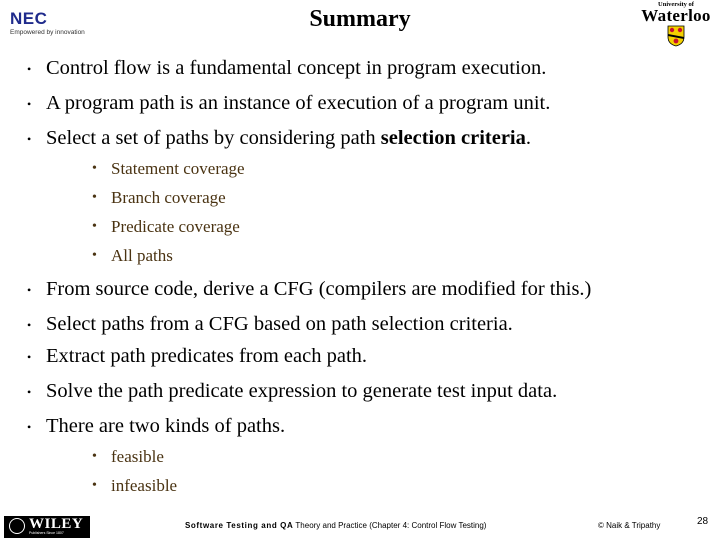 Image resolution: width=720 pixels, height=540 pixels. What do you see at coordinates (676, 36) in the screenshot?
I see `waterloo-crest-icon` at bounding box center [676, 36].